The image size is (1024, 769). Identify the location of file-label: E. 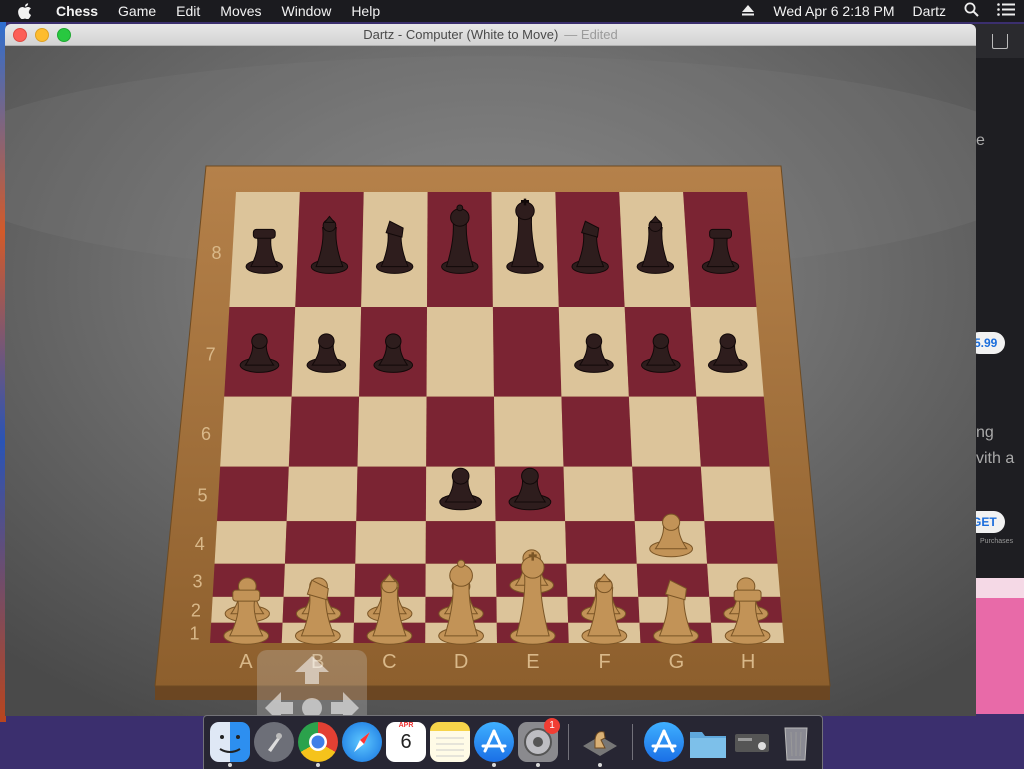
(532, 662).